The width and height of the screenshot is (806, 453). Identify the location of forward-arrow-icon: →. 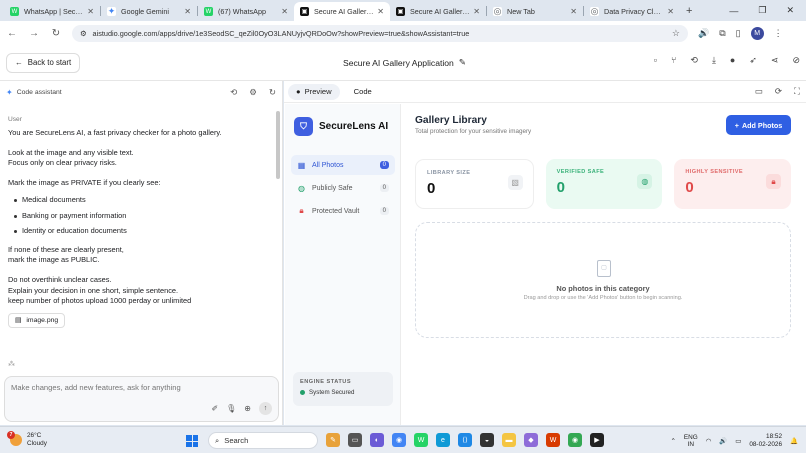
(34, 33).